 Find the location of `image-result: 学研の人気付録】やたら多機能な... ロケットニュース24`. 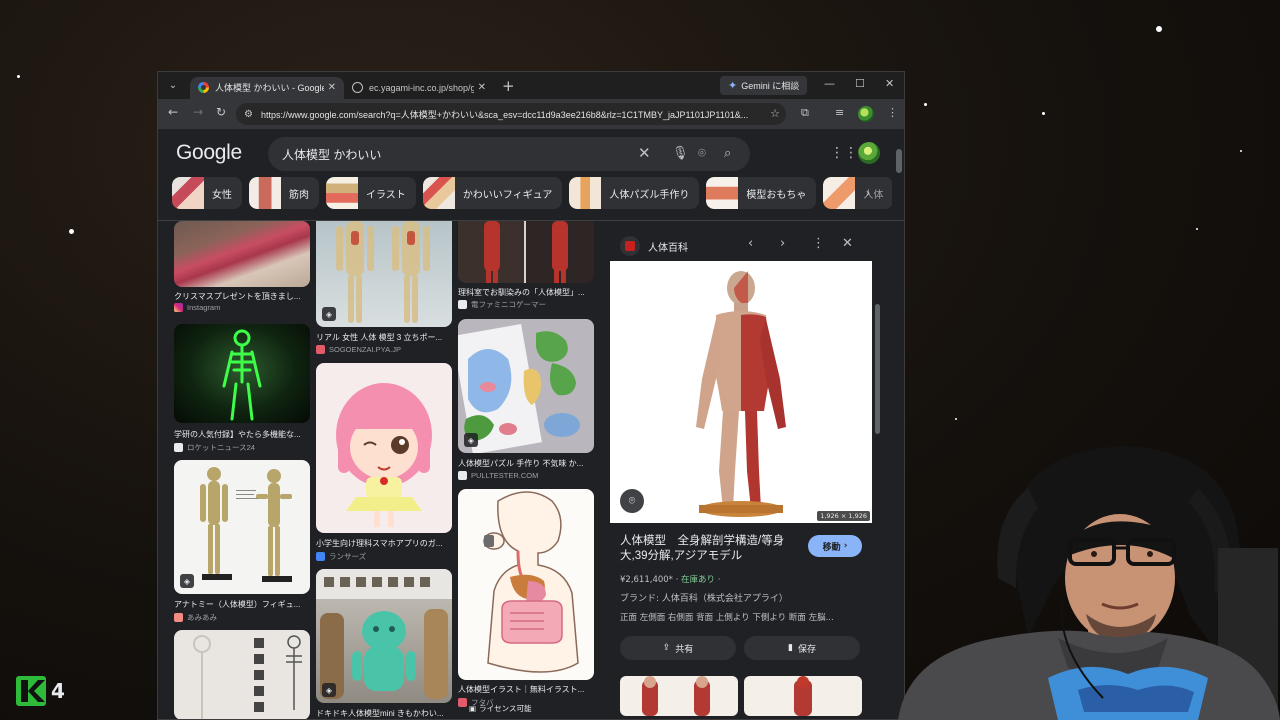

image-result: 学研の人気付録】やたら多機能な... ロケットニュース24 is located at coordinates (242, 389).